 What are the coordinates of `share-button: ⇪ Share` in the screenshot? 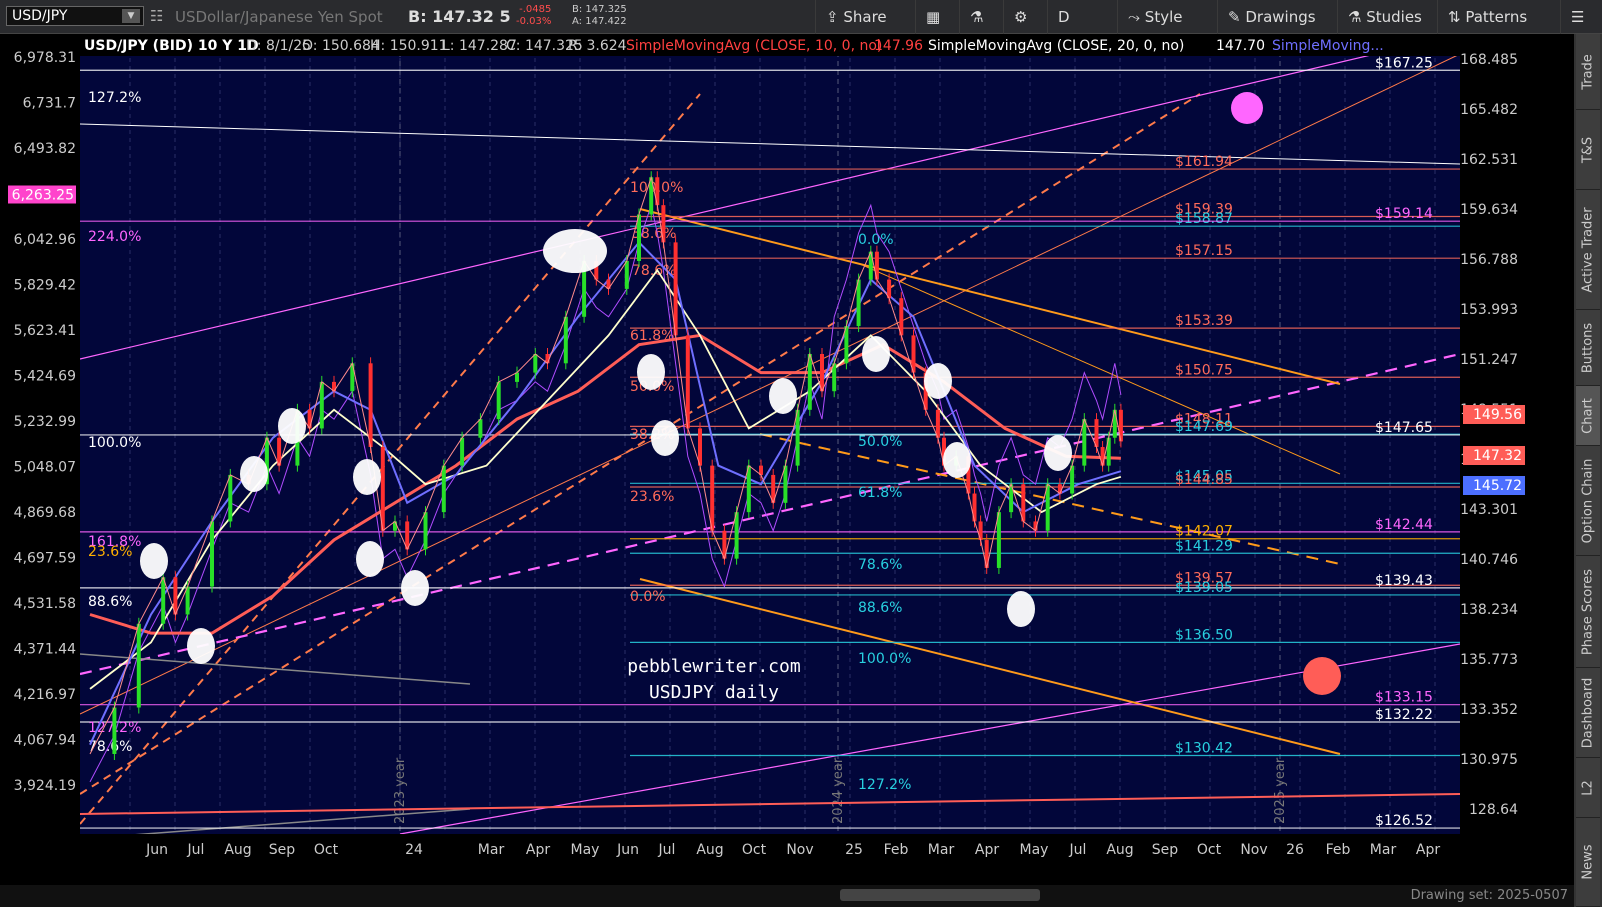 It's located at (865, 17).